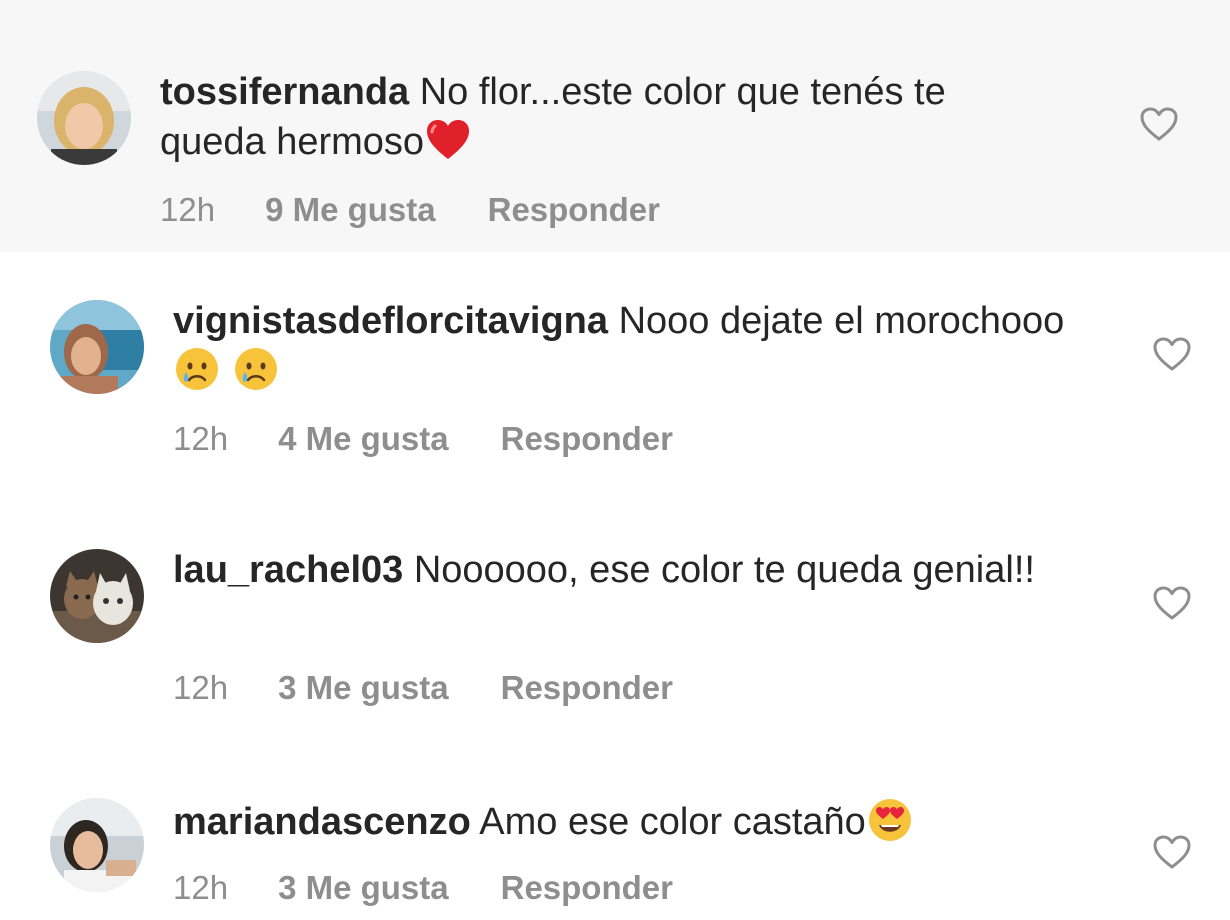  I want to click on comment-meta: 12h 9 Me gusta Responder, so click(410, 210).